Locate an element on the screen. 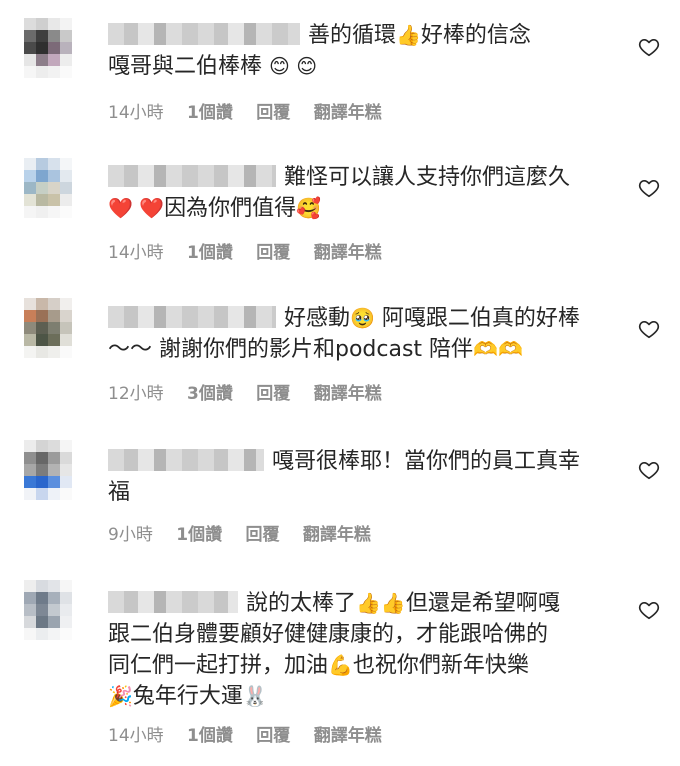 The width and height of the screenshot is (680, 766). pleading-face-emoji: 🥹 is located at coordinates (362, 318).